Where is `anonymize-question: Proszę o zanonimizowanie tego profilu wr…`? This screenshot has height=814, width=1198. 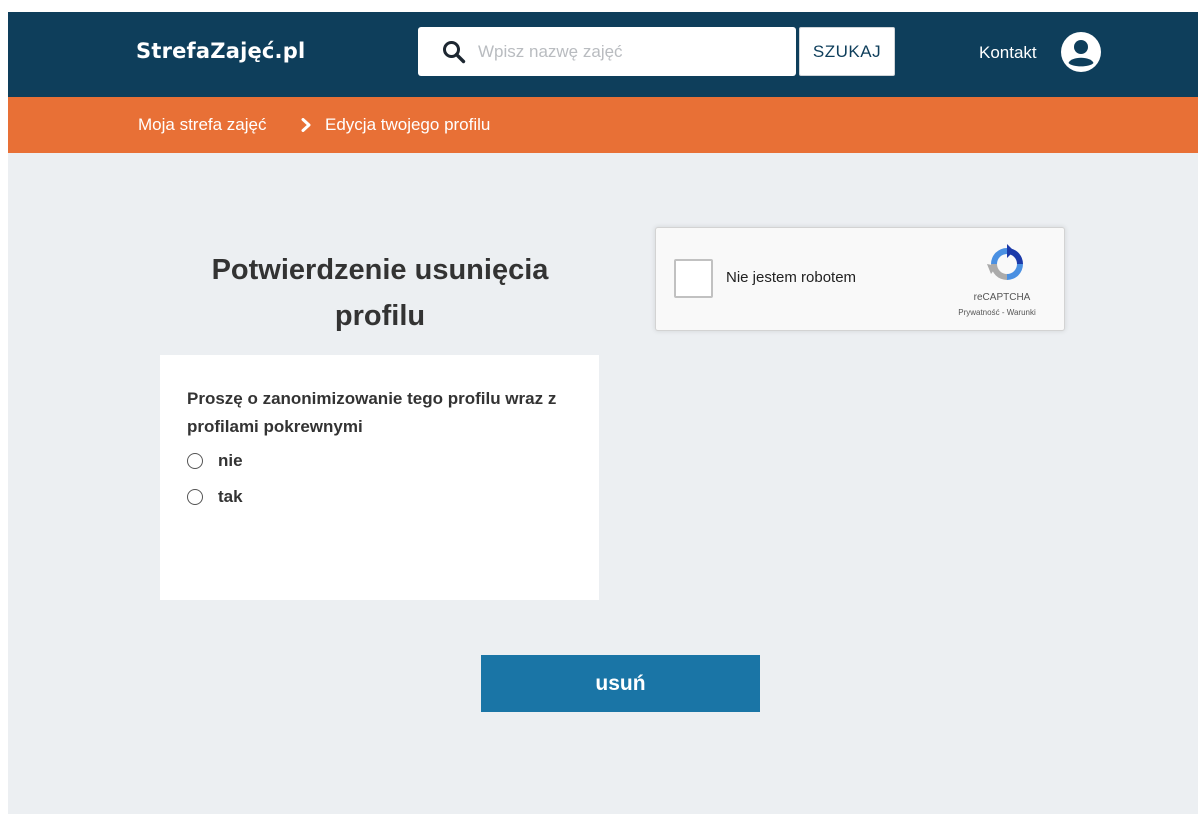 anonymize-question: Proszę o zanonimizowanie tego profilu wr… is located at coordinates (372, 412).